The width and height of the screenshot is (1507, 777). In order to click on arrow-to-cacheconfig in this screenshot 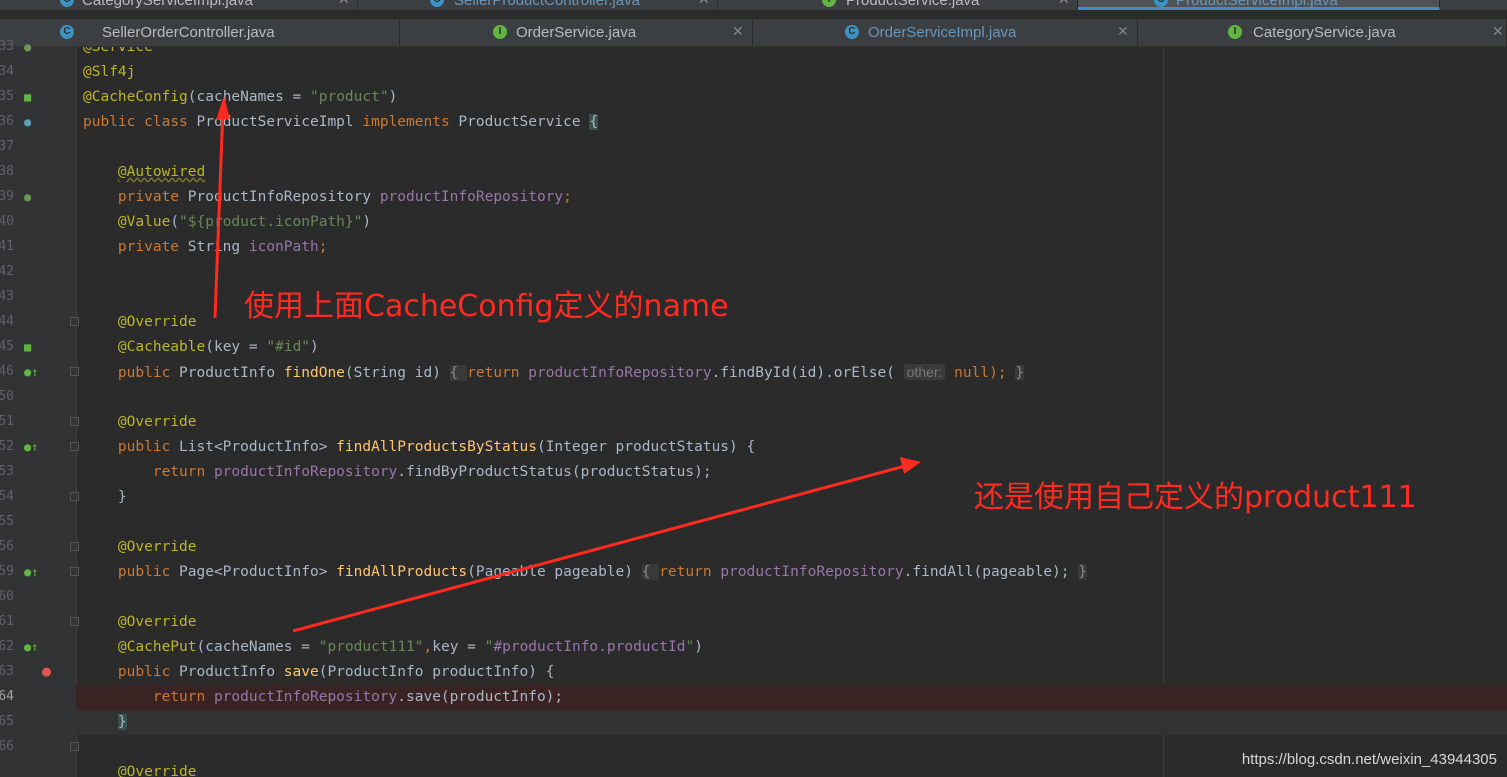, I will do `click(219, 213)`.